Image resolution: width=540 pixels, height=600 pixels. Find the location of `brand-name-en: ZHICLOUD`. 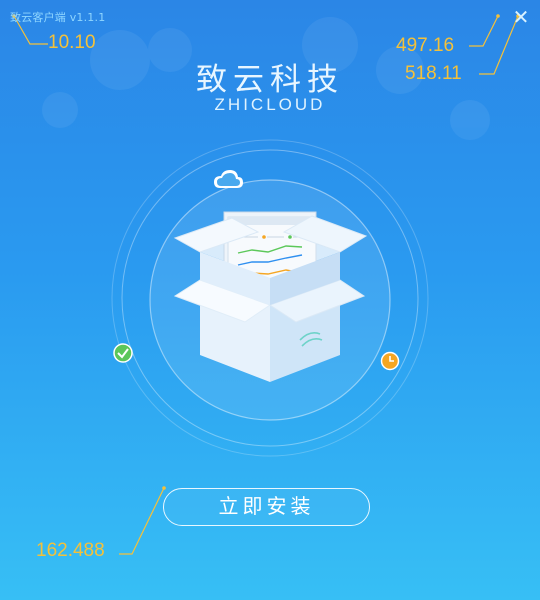

brand-name-en: ZHICLOUD is located at coordinates (270, 104).